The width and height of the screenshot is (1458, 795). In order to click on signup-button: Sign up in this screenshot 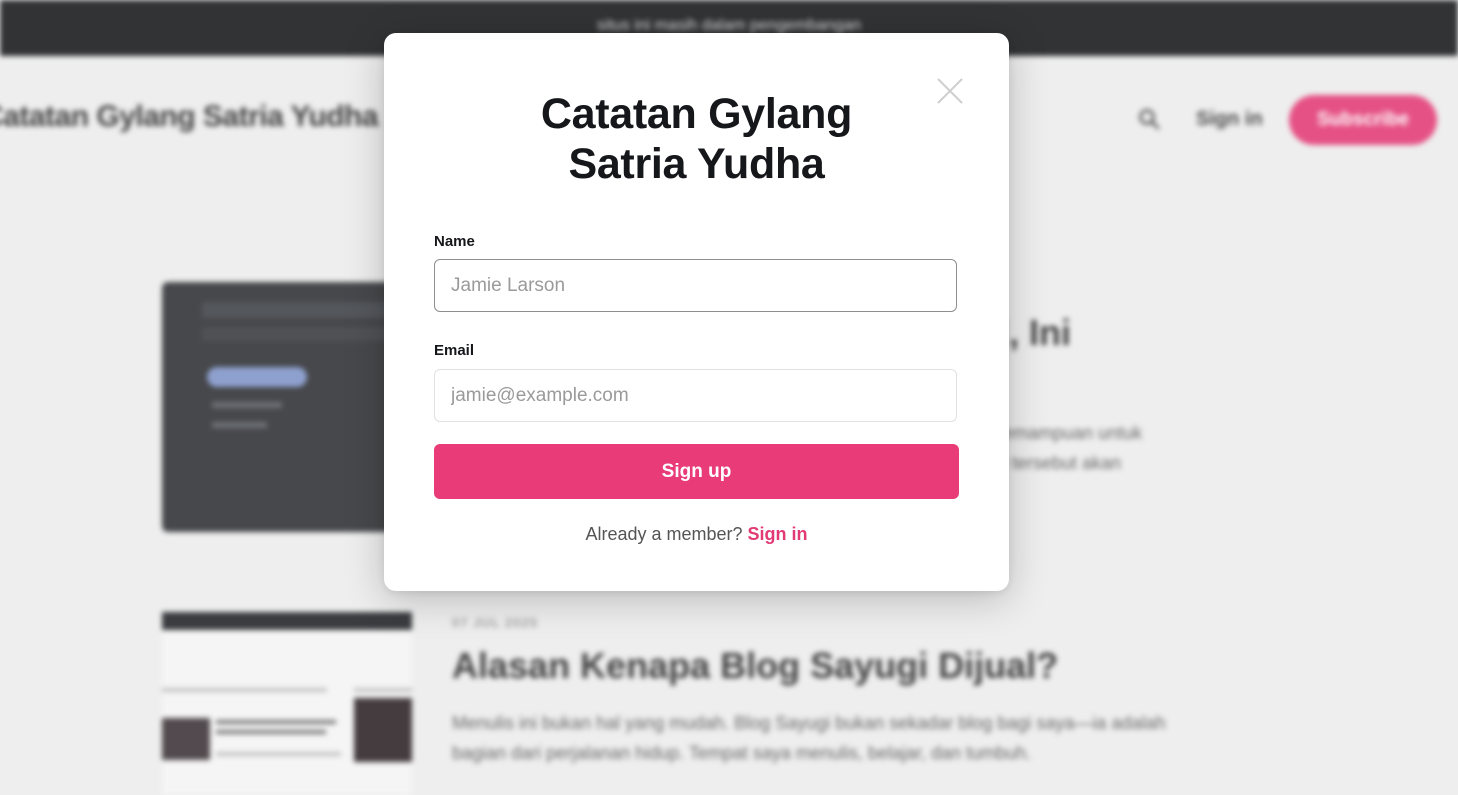, I will do `click(696, 471)`.